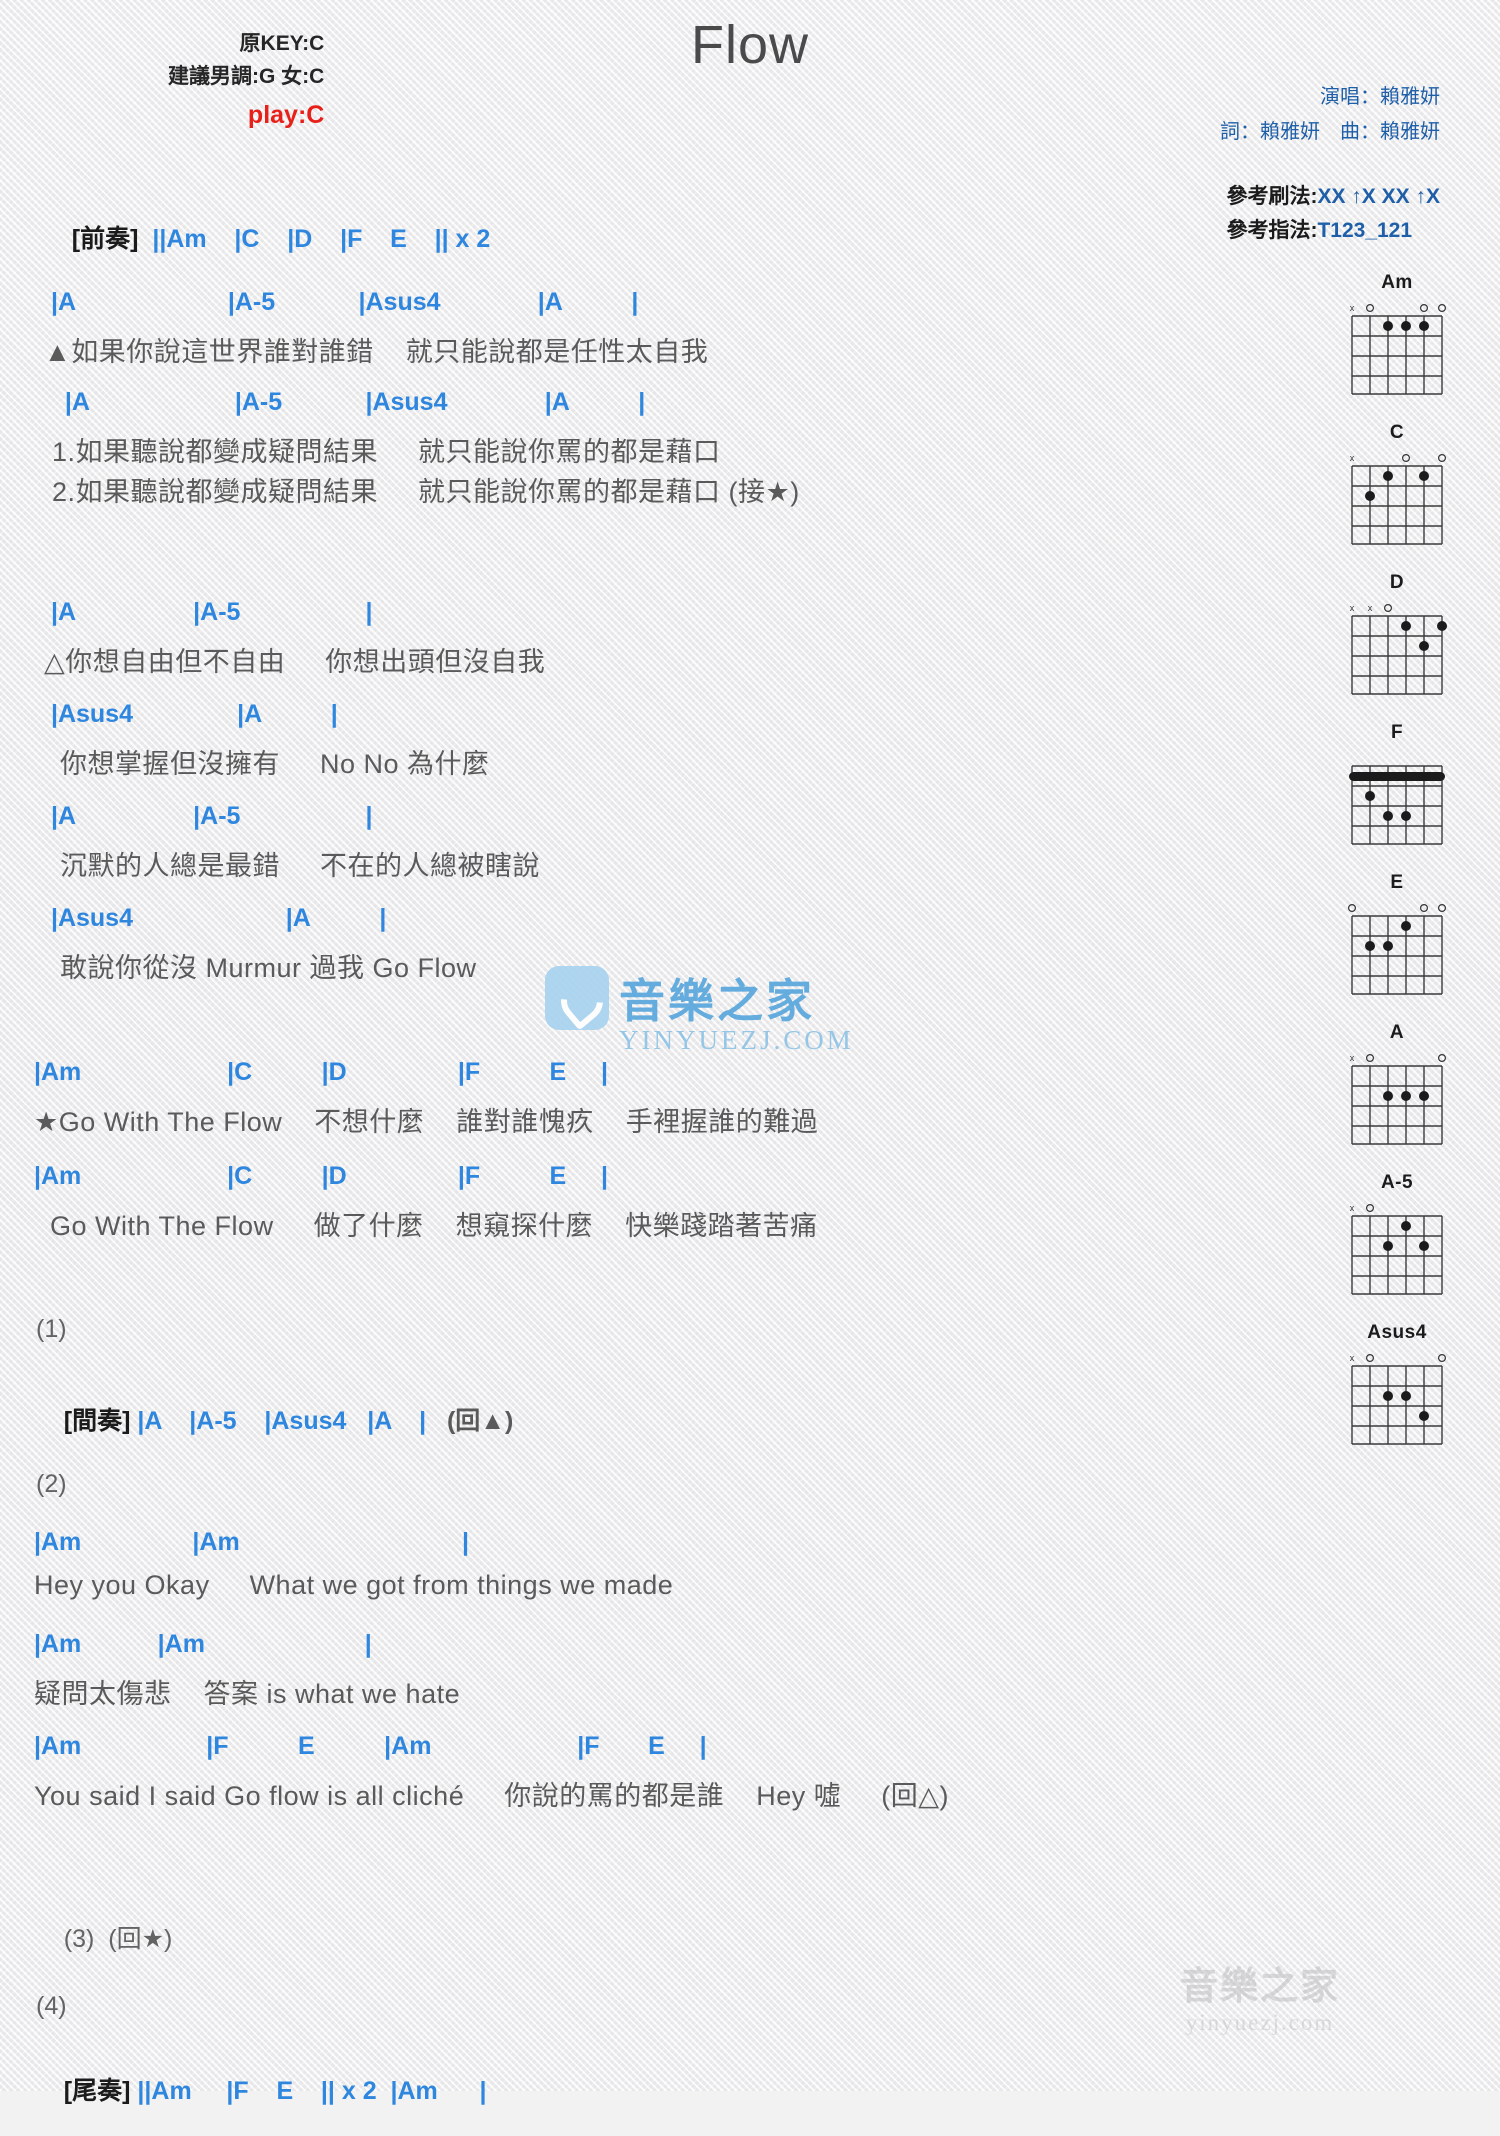  I want to click on chord-diagram-a-5: A-5 x, so click(1397, 1235).